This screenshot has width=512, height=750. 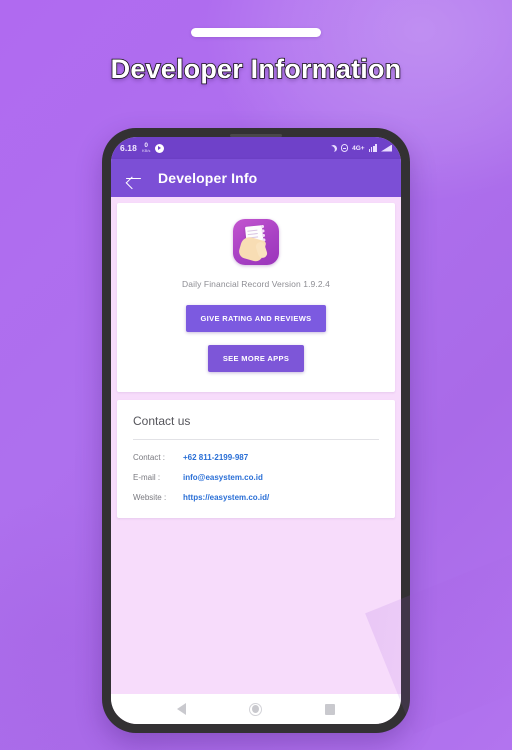 What do you see at coordinates (344, 148) in the screenshot?
I see `do-not-disturb-icon` at bounding box center [344, 148].